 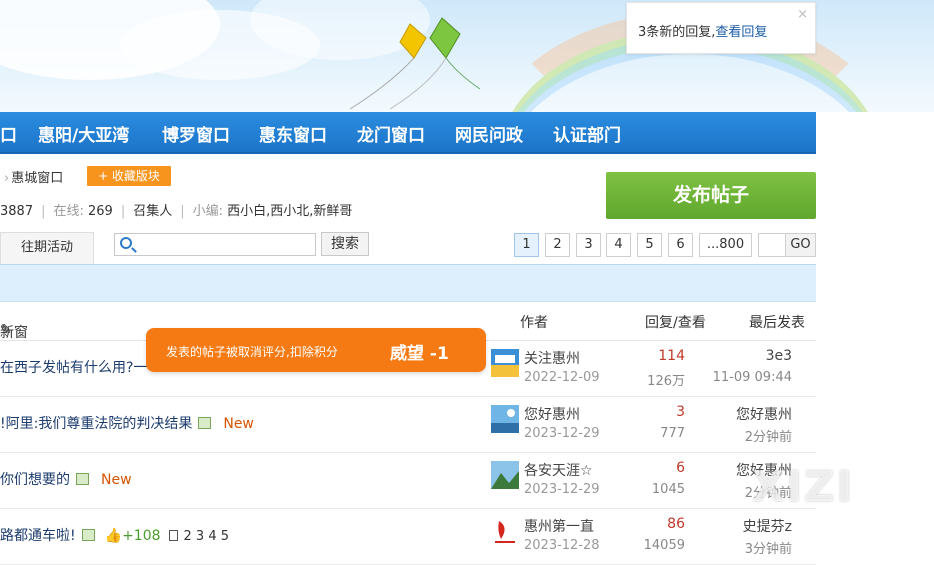 What do you see at coordinates (7, 178) in the screenshot?
I see `breadcrumb-arrow-icon: ›` at bounding box center [7, 178].